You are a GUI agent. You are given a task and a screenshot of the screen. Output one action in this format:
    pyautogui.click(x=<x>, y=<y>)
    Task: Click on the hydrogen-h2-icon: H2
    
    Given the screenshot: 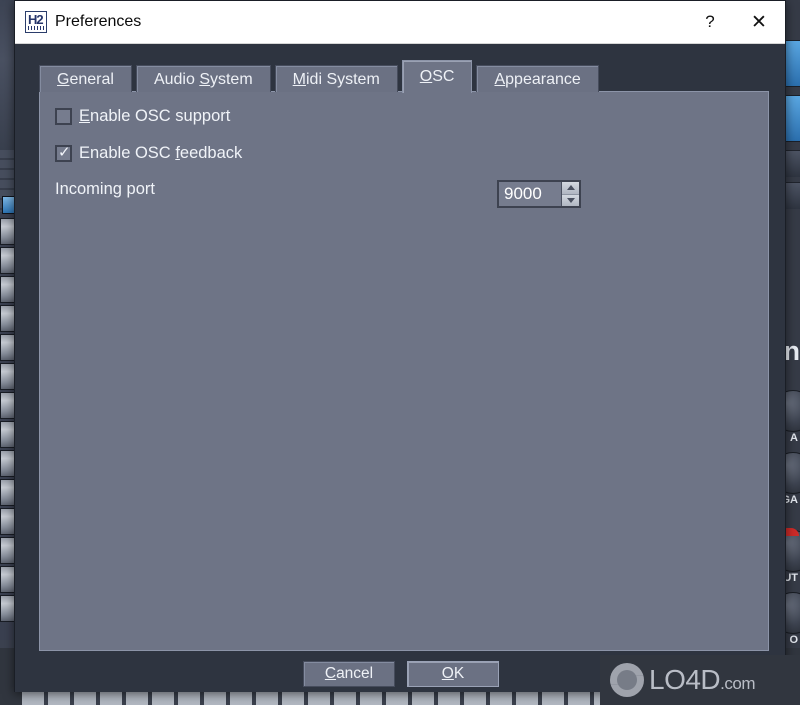 What is the action you would take?
    pyautogui.click(x=36, y=22)
    